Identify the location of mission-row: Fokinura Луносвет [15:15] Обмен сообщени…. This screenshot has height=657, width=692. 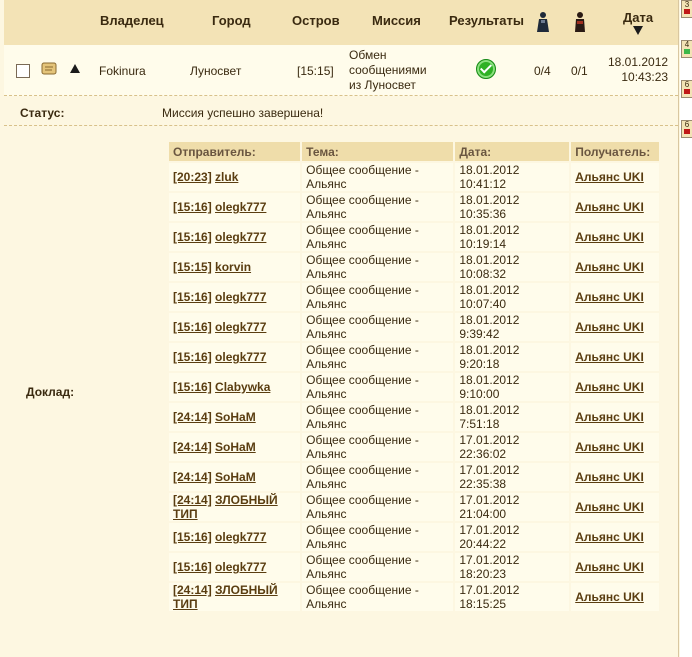
(341, 70).